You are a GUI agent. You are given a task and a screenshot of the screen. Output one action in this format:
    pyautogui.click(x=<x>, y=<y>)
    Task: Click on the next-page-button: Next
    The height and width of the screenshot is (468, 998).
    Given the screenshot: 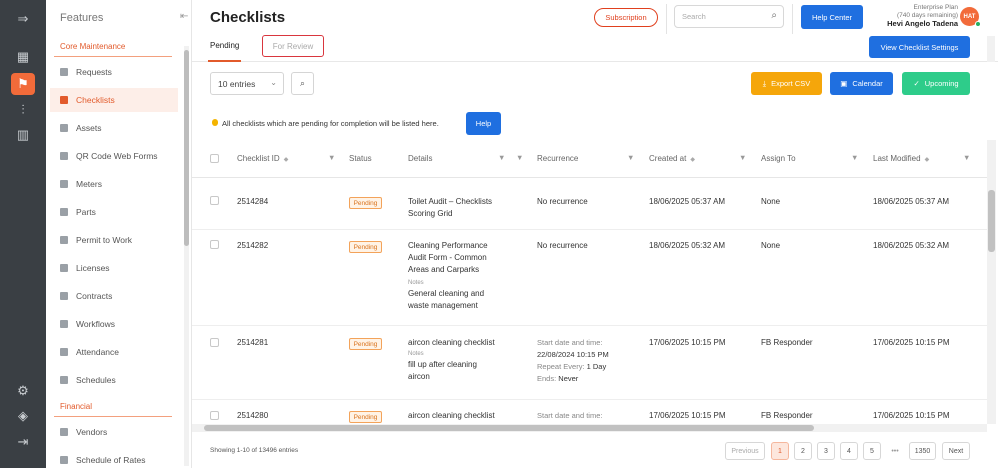 What is the action you would take?
    pyautogui.click(x=956, y=451)
    